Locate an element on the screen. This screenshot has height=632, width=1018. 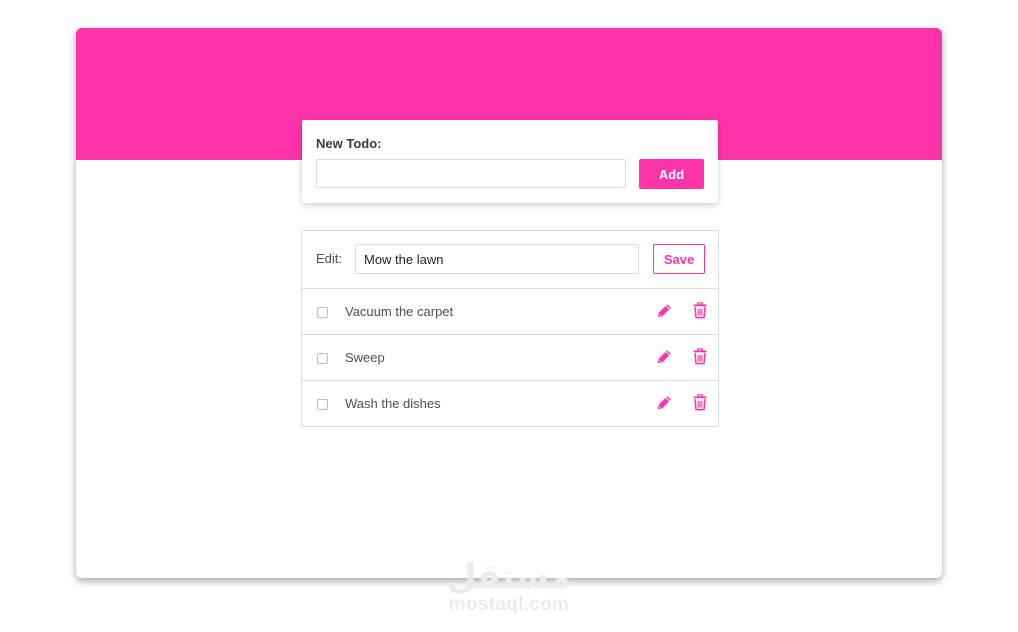
mostaql-logo: مستقل is located at coordinates (509, 576).